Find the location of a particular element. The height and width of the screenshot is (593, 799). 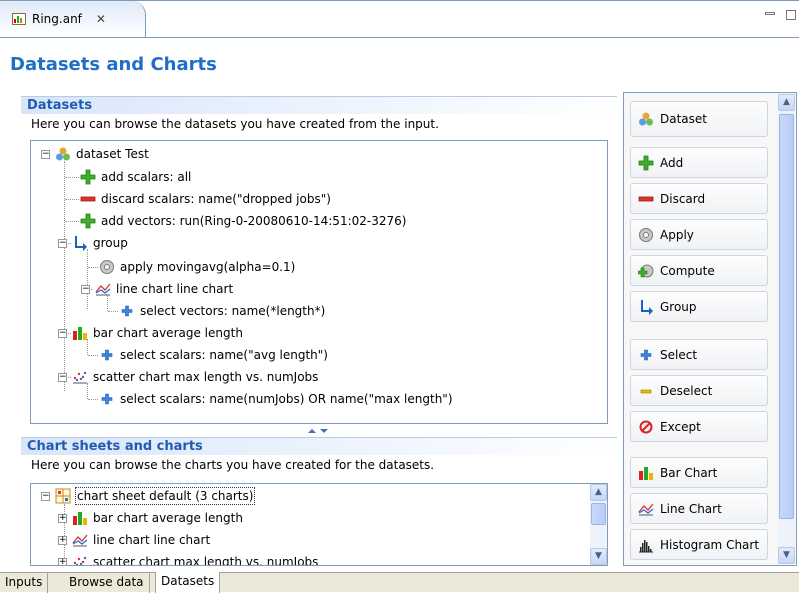

tab-browse-data: Browse data is located at coordinates (107, 583).